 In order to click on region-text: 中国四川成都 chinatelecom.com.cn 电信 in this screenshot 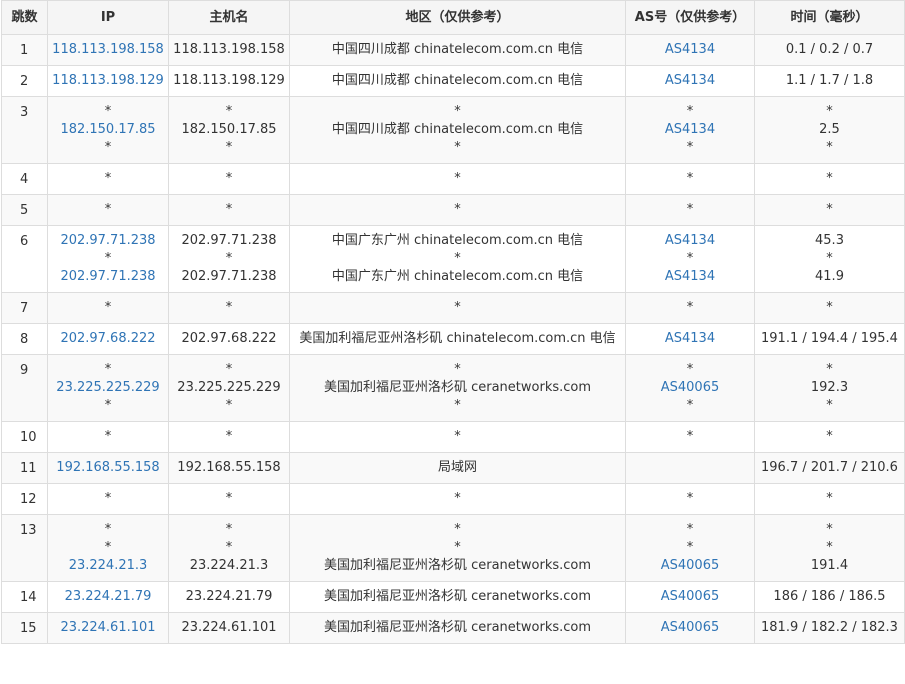, I will do `click(457, 49)`.